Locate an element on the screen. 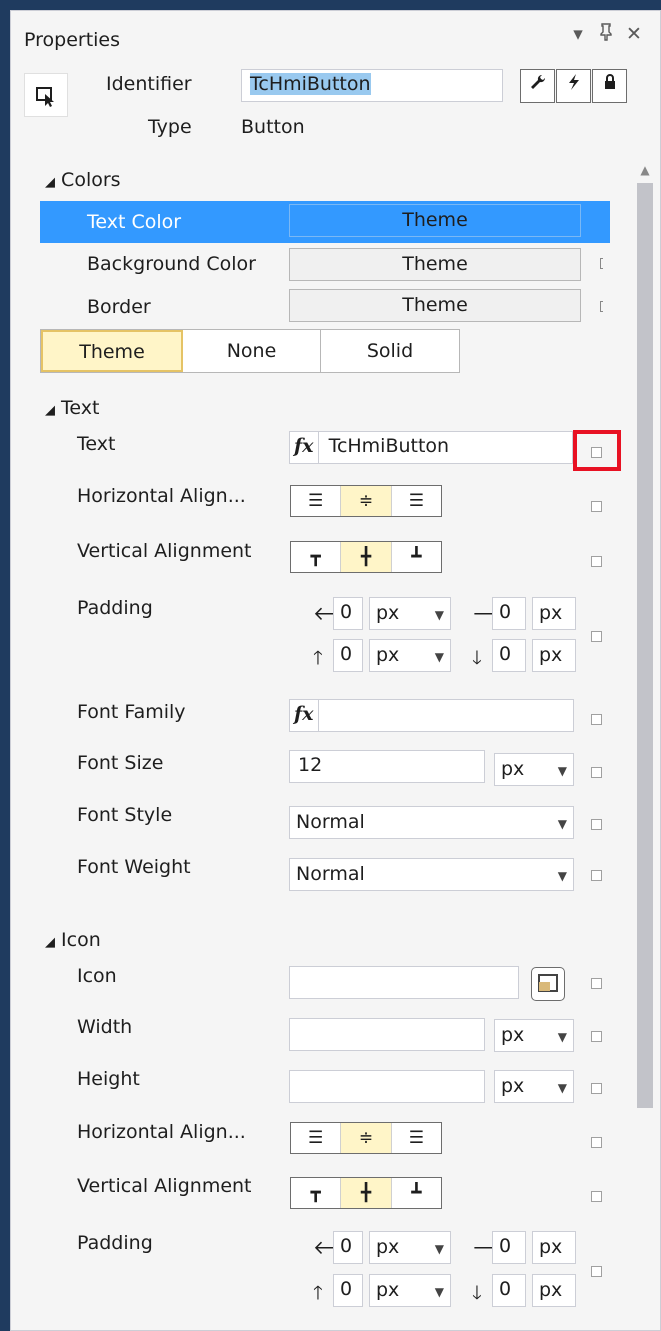 Image resolution: width=661 pixels, height=1331 pixels. text-color-value: Theme is located at coordinates (435, 220).